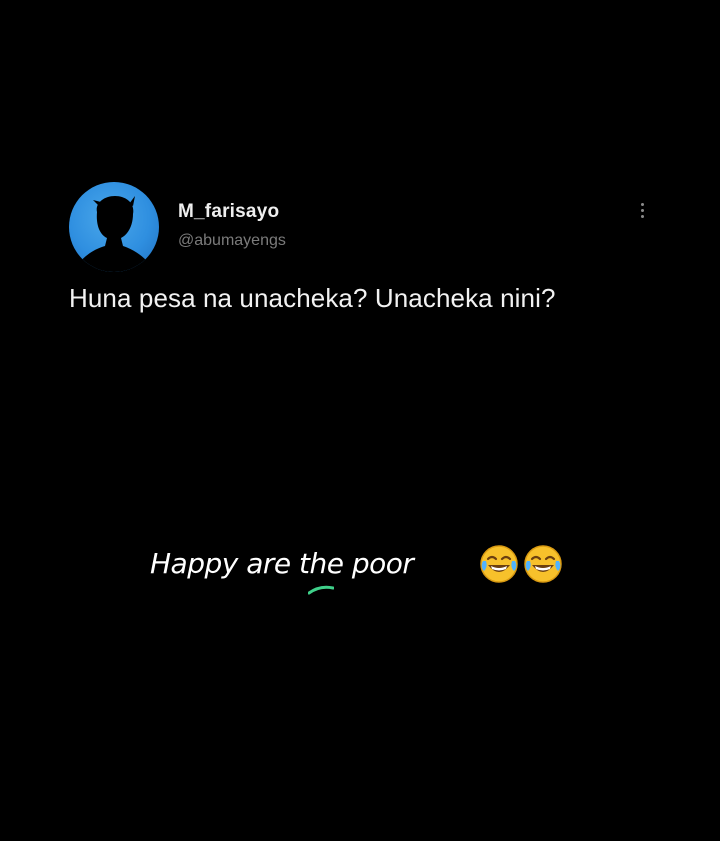 Image resolution: width=720 pixels, height=841 pixels. What do you see at coordinates (282, 563) in the screenshot?
I see `caption-text: Happy are the poor` at bounding box center [282, 563].